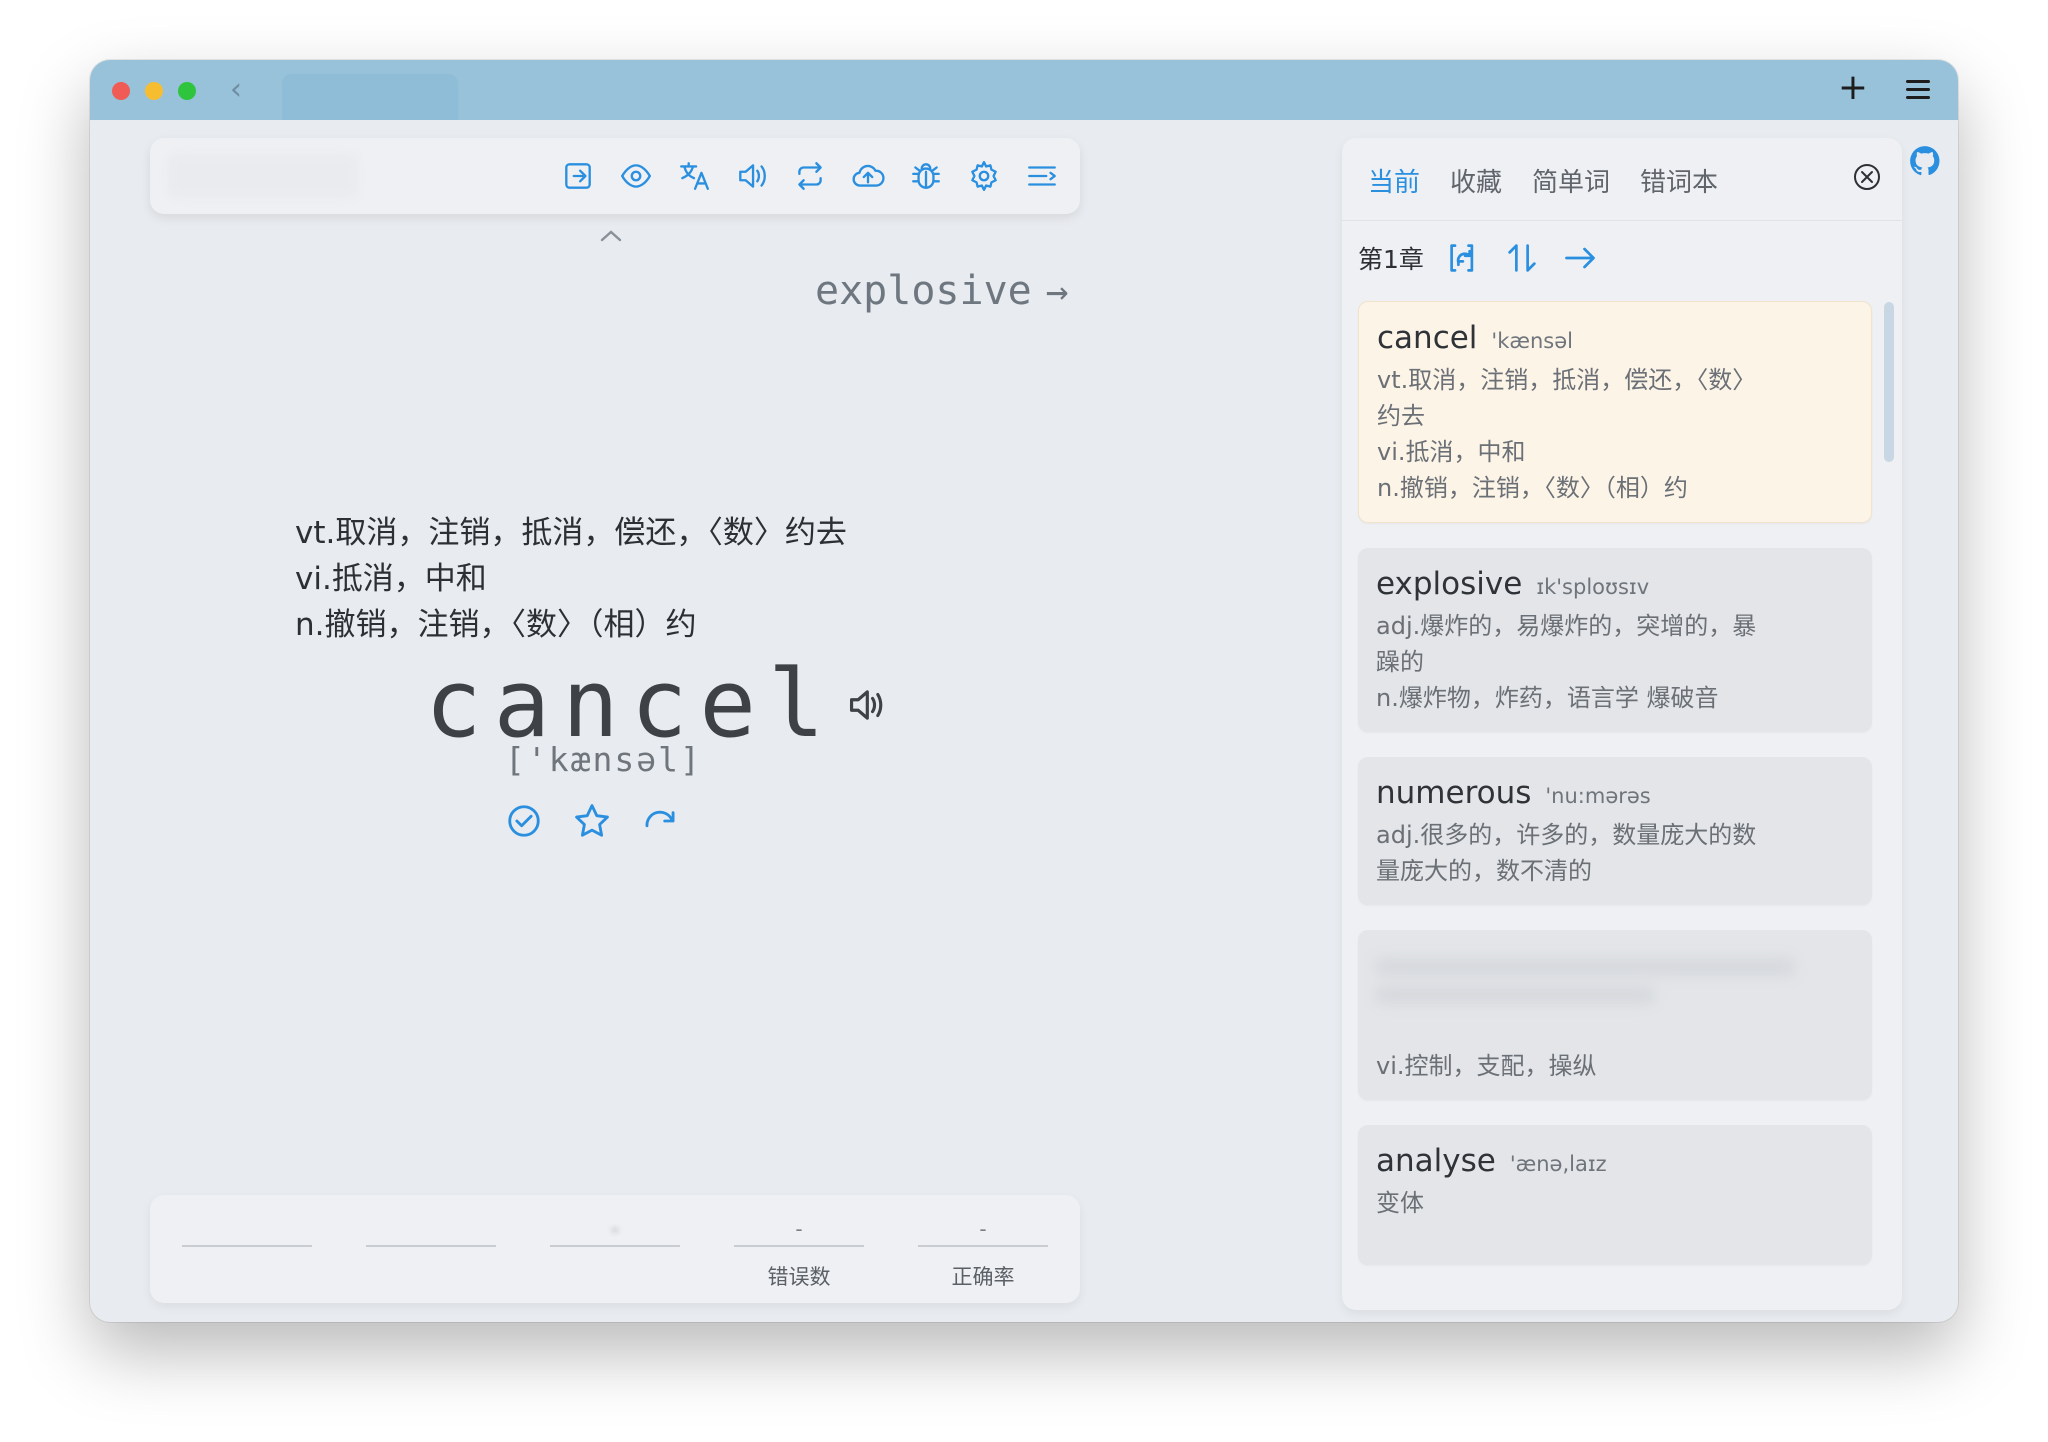  Describe the element at coordinates (1622, 220) in the screenshot. I see `panel-divider` at that location.